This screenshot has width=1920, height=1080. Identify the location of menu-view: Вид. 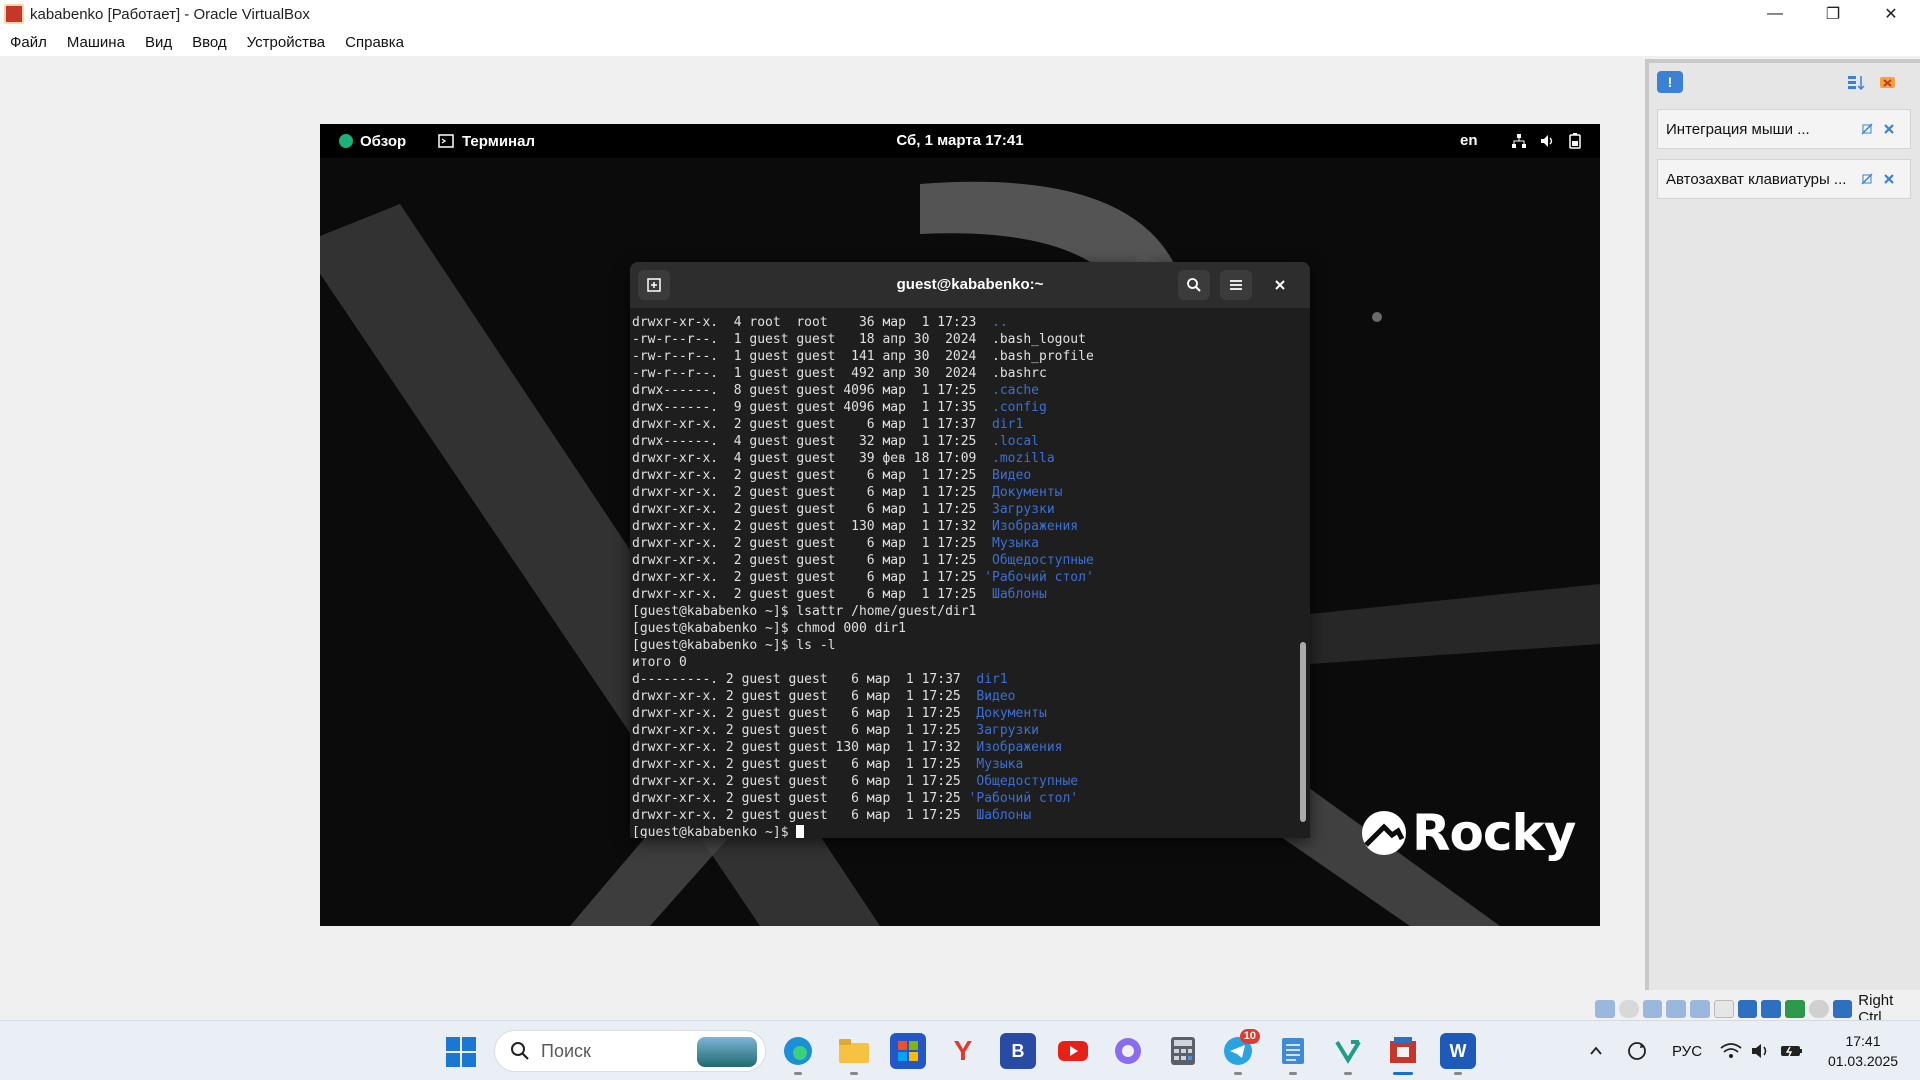
(158, 42).